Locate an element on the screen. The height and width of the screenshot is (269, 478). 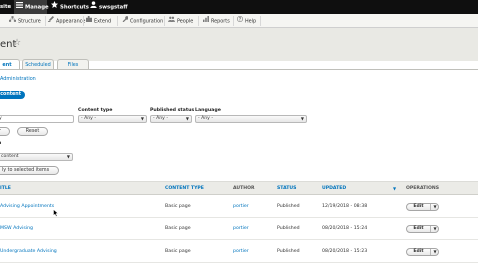
shortcuts-tab: Shortcuts is located at coordinates (70, 7).